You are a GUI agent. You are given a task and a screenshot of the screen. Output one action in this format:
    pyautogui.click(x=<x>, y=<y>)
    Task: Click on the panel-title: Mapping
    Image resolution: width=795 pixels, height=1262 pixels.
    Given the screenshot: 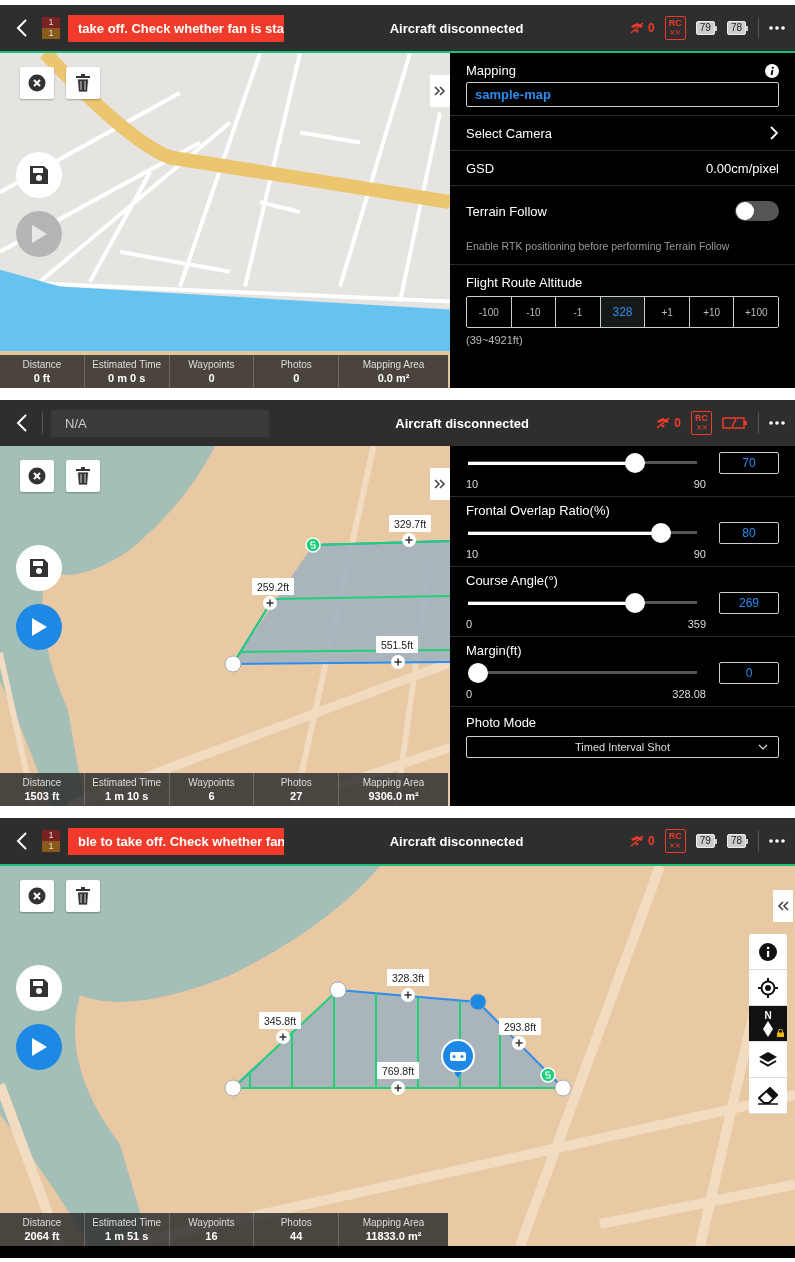 What is the action you would take?
    pyautogui.click(x=491, y=70)
    